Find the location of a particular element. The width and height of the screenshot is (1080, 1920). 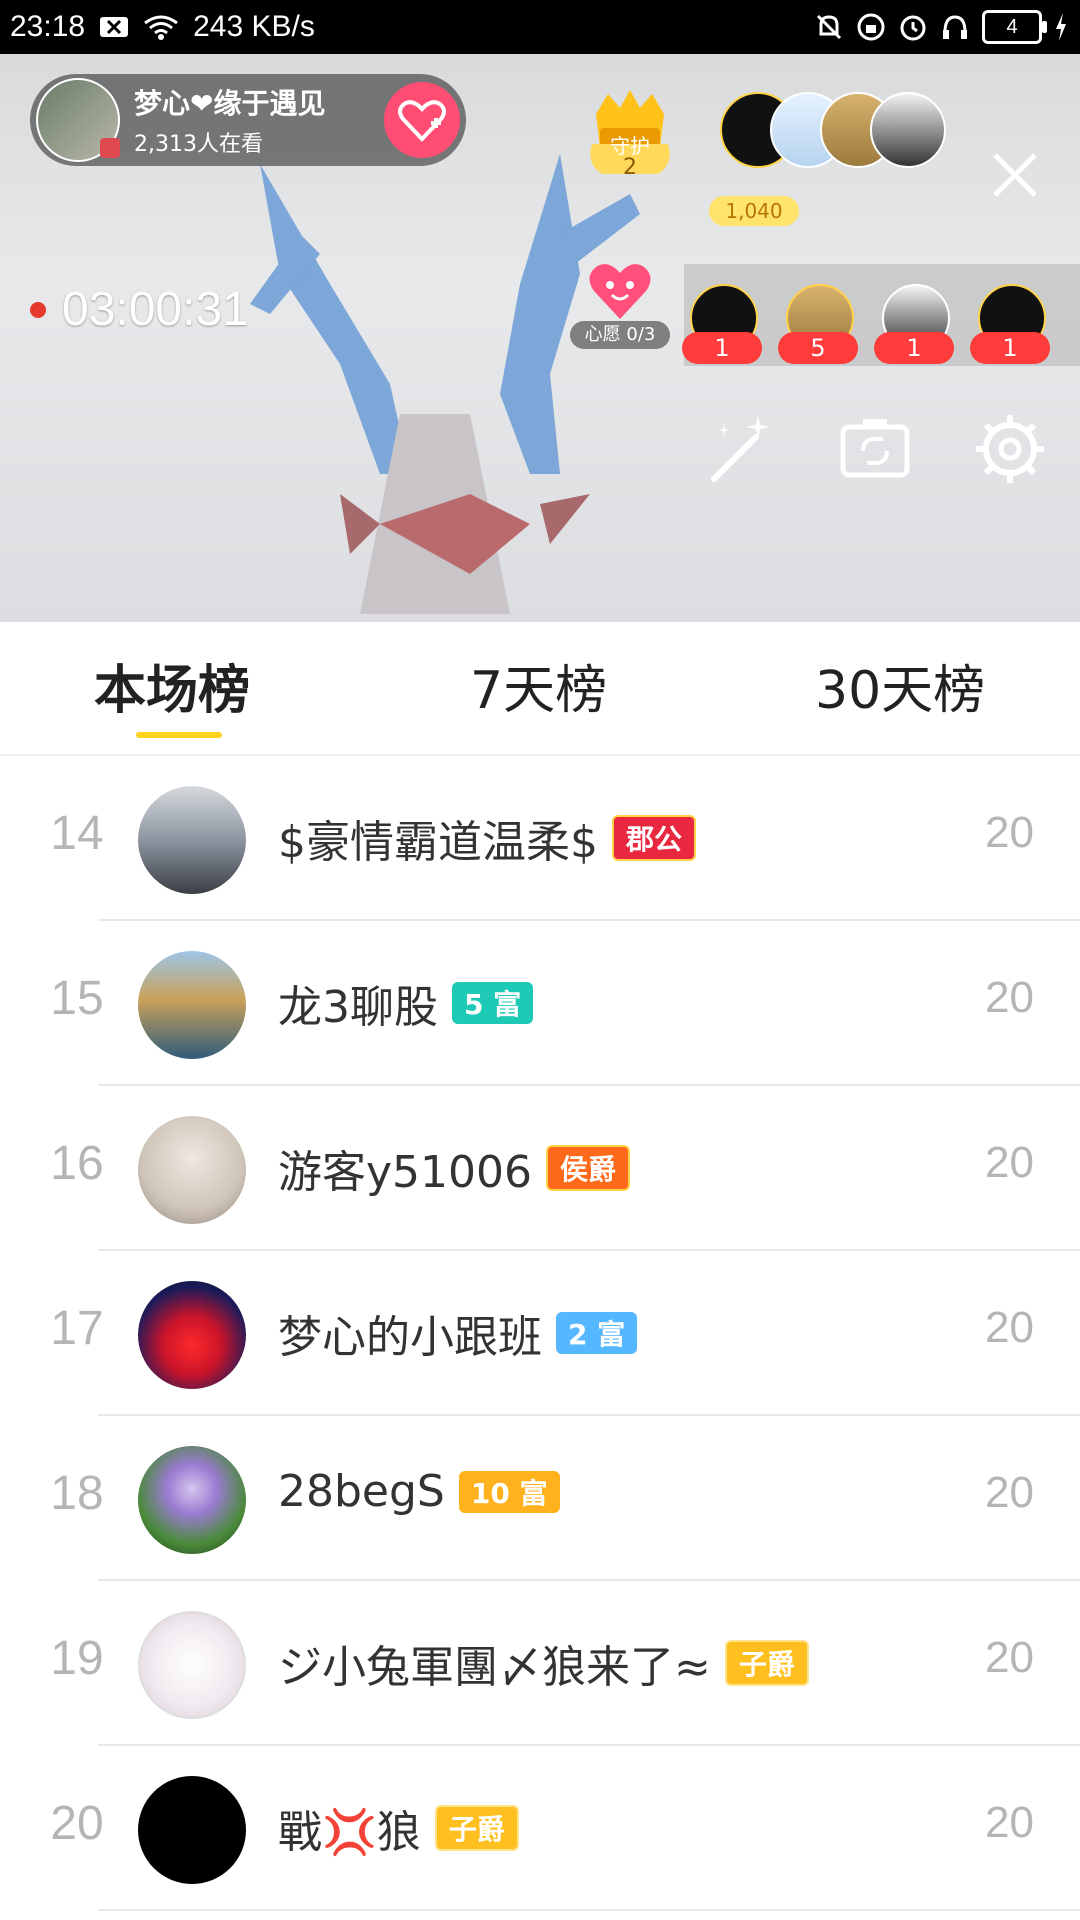

live-timer: 03:00:31 is located at coordinates (155, 309).